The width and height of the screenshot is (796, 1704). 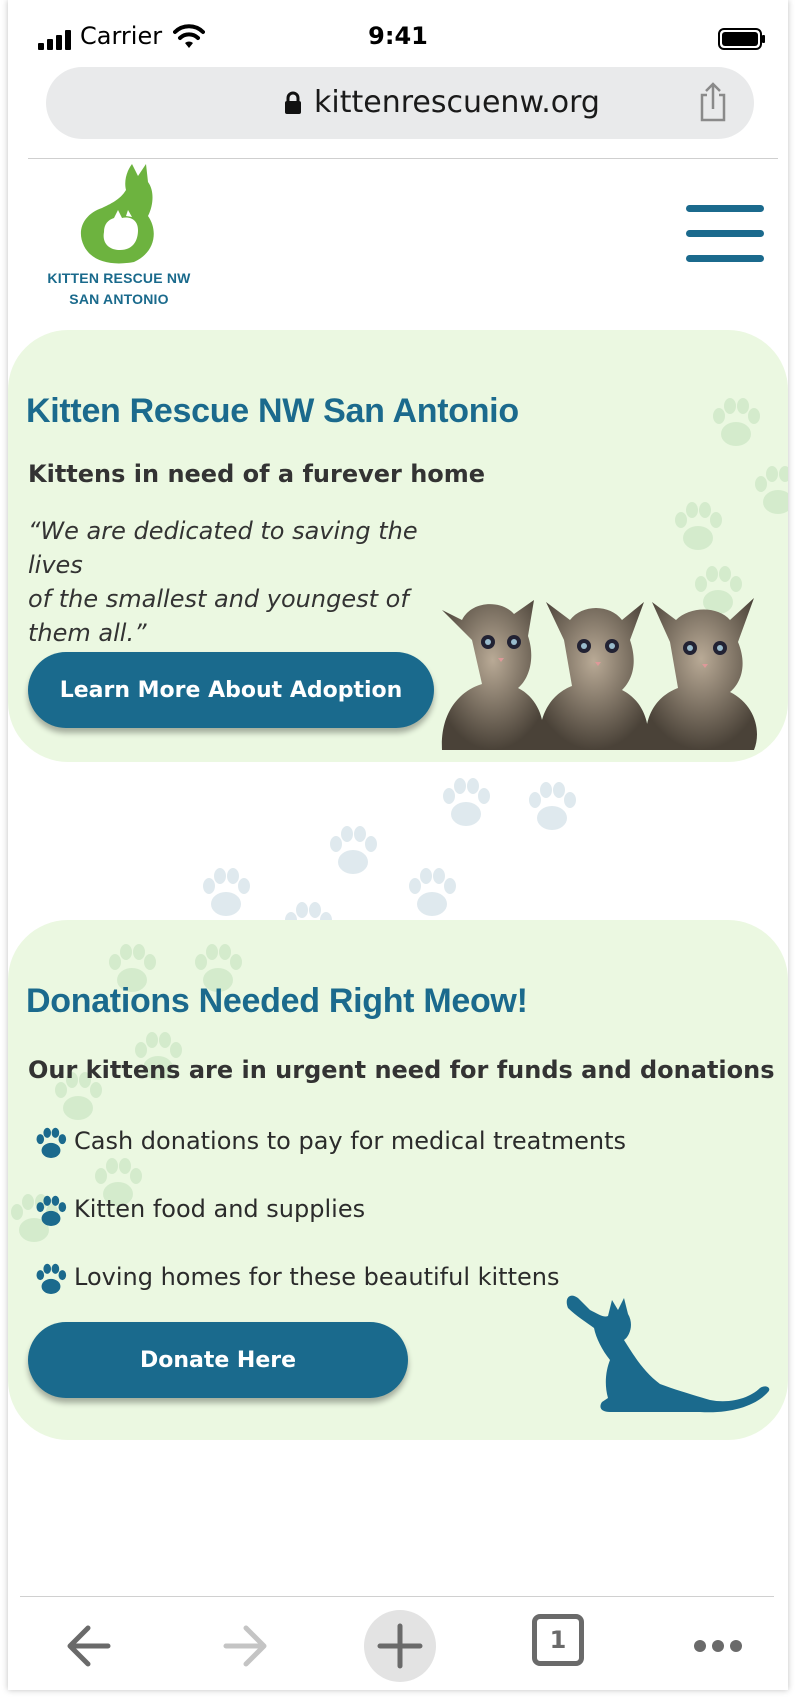 What do you see at coordinates (398, 36) in the screenshot?
I see `clock-time: 9:41` at bounding box center [398, 36].